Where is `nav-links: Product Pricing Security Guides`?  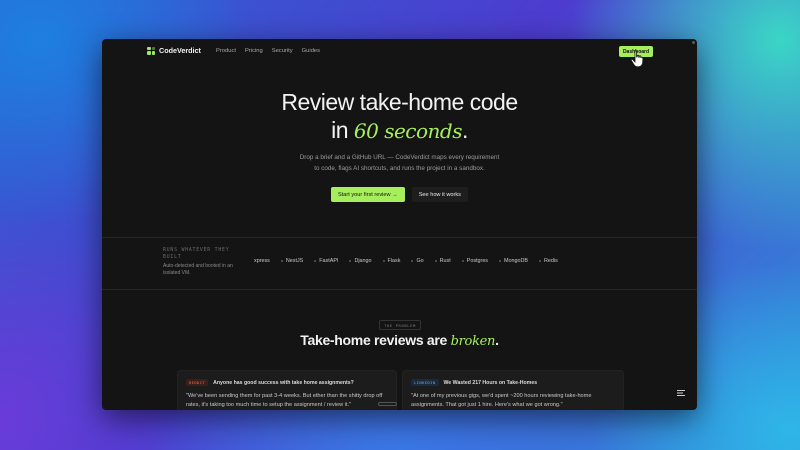
nav-links: Product Pricing Security Guides is located at coordinates (268, 51).